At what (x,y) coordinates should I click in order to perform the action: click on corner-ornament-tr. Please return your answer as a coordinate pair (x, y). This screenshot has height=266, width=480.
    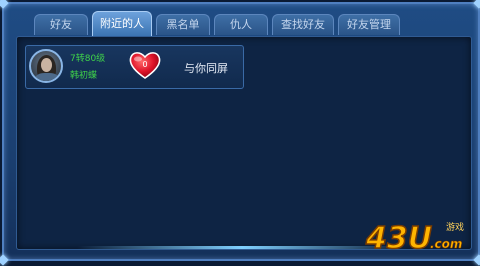
    Looking at the image, I should click on (476, 4).